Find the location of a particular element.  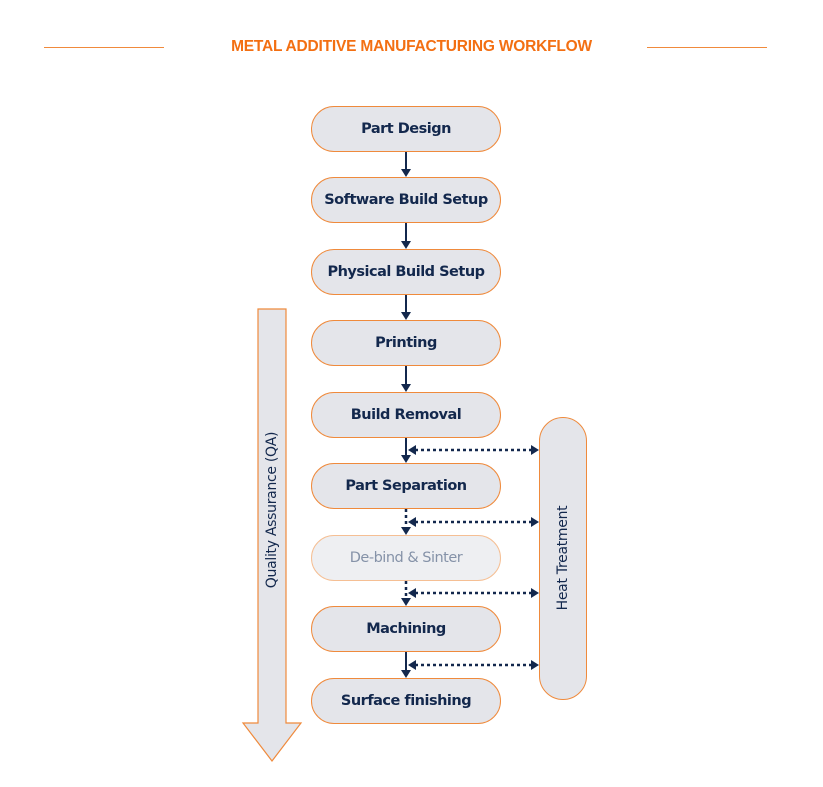

step-physical-build-setup: Physical Build Setup is located at coordinates (406, 272).